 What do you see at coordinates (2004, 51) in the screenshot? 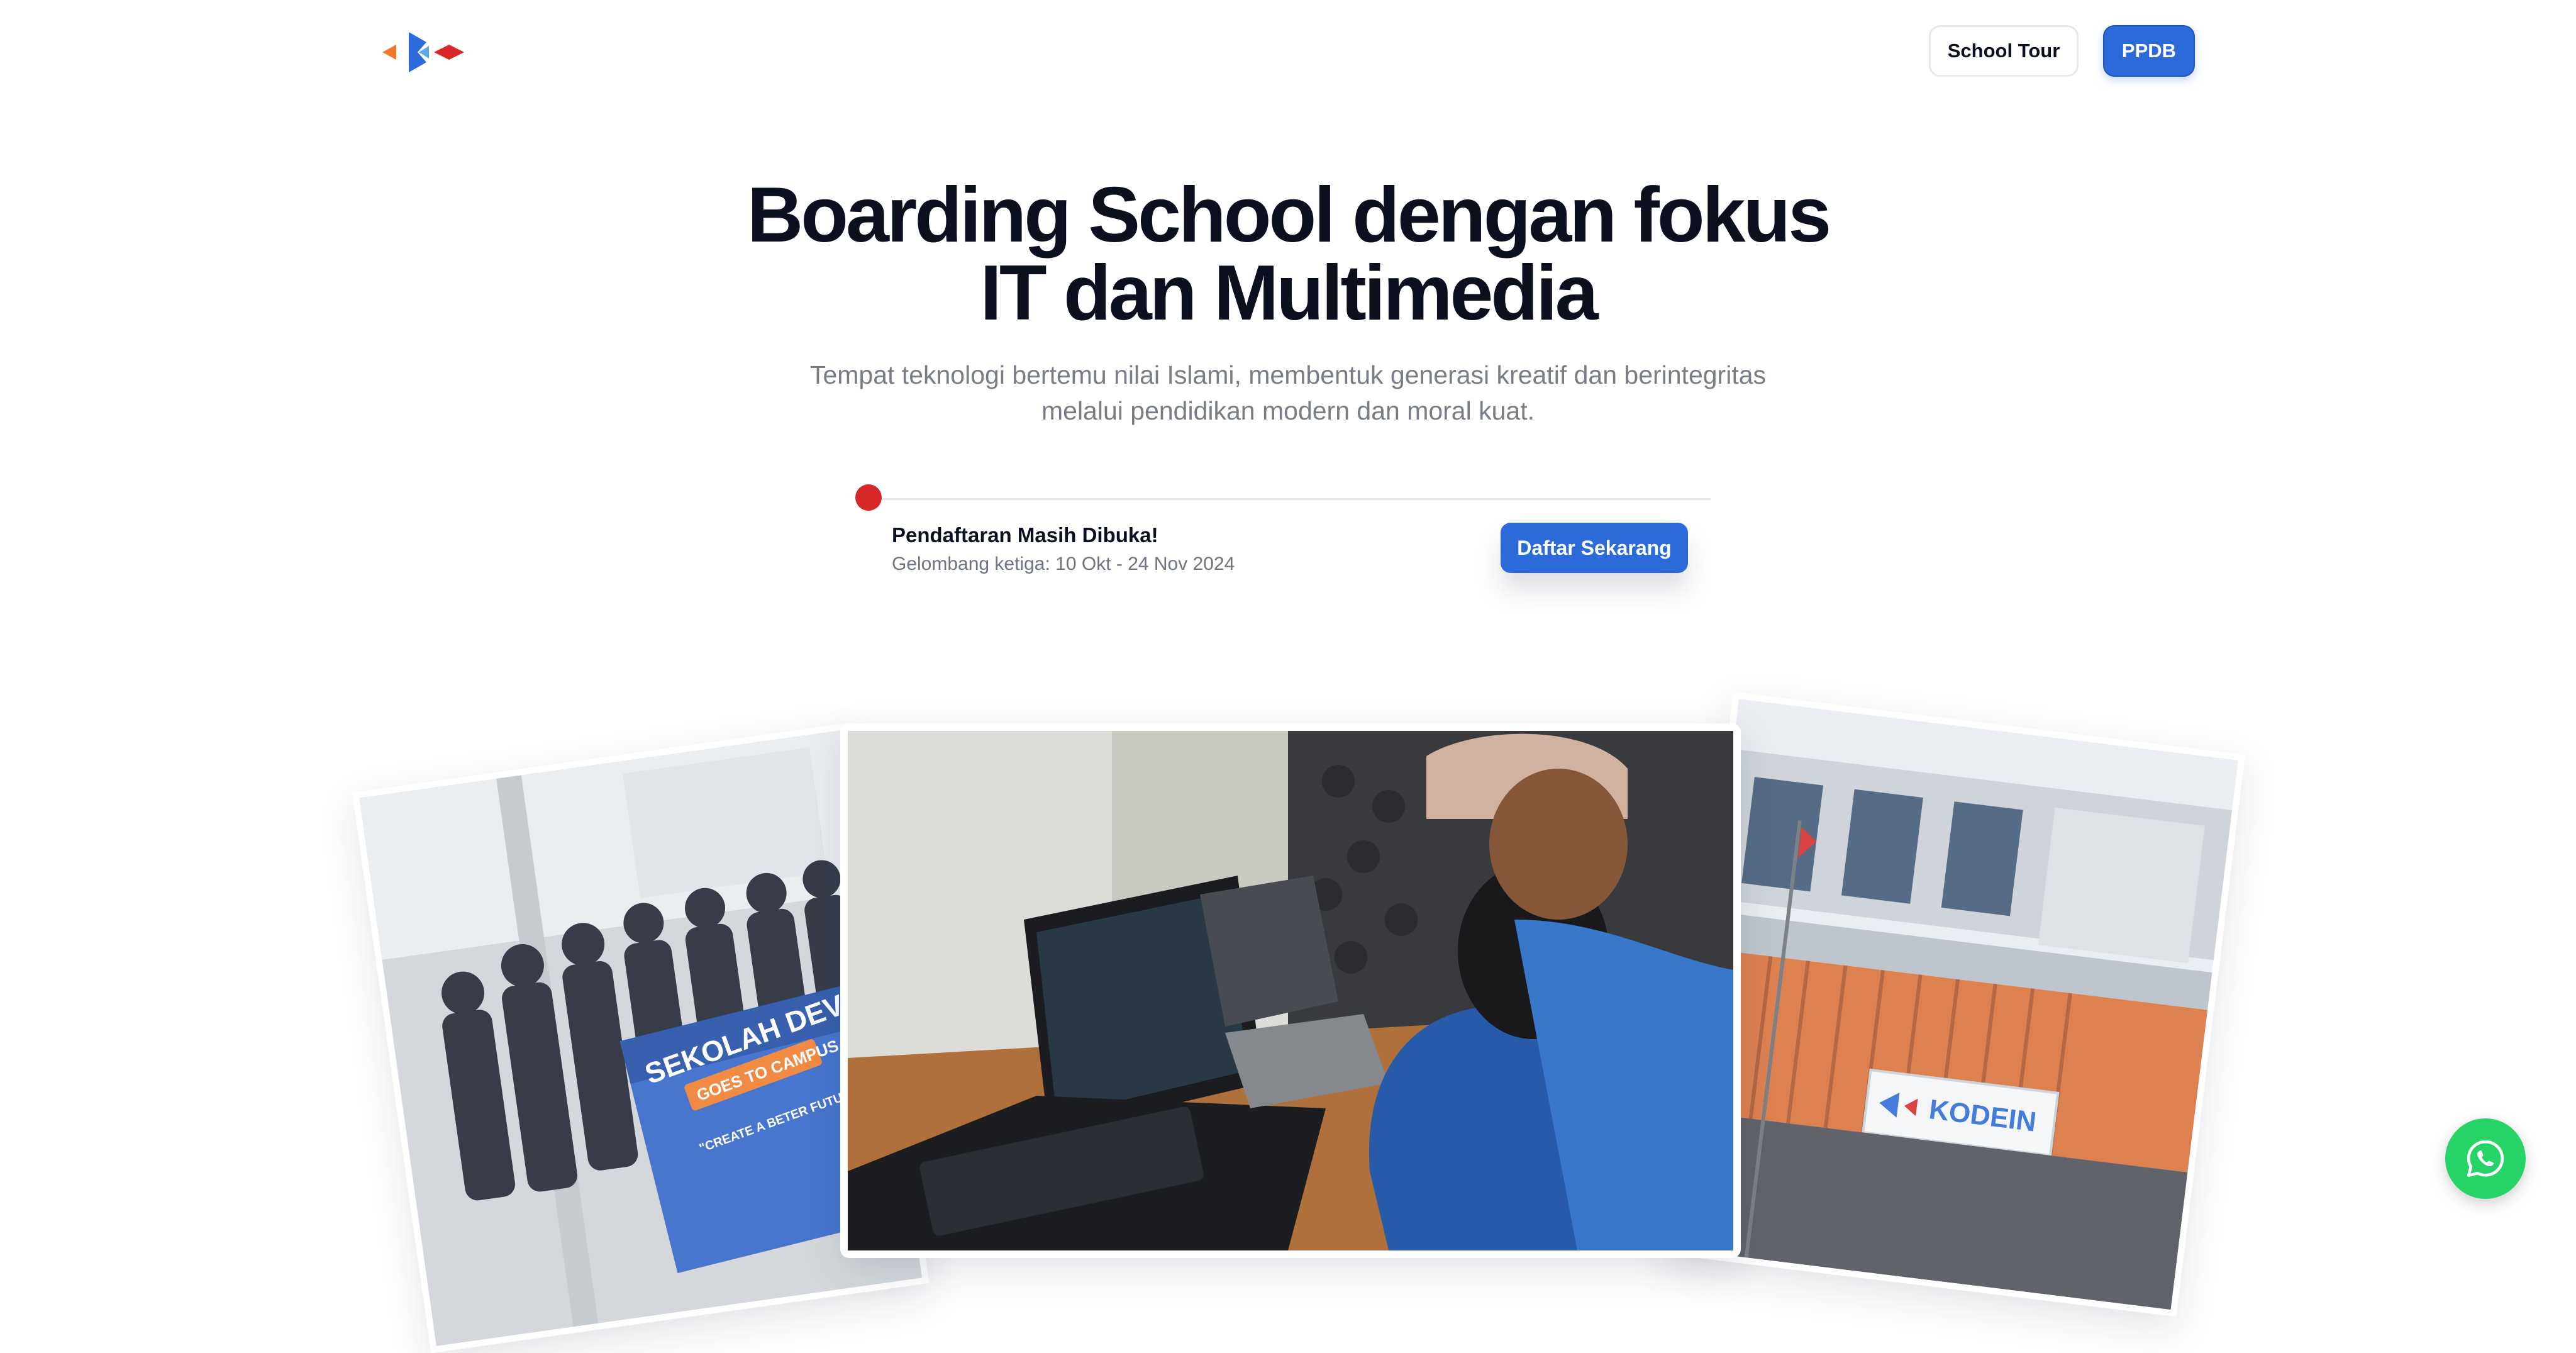
I see `school-tour-button: School Tour` at bounding box center [2004, 51].